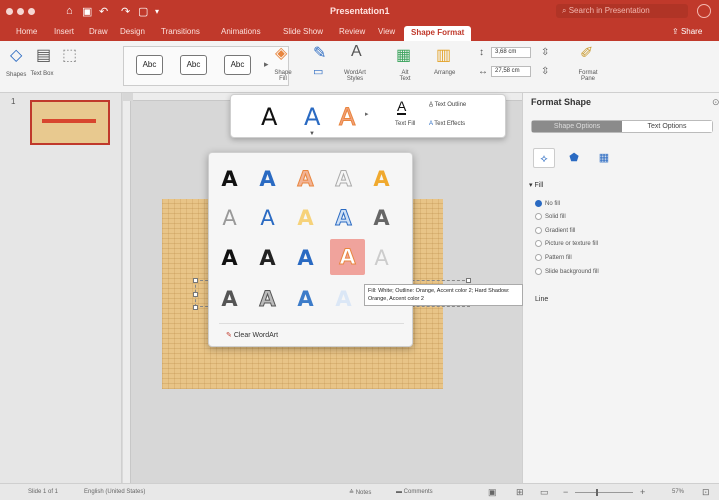  I want to click on maximize-window-button, so click(31, 11).